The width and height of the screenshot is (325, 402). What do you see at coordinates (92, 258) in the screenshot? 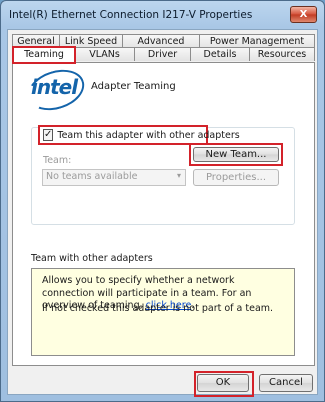
I see `info-title: Team with other adapters` at bounding box center [92, 258].